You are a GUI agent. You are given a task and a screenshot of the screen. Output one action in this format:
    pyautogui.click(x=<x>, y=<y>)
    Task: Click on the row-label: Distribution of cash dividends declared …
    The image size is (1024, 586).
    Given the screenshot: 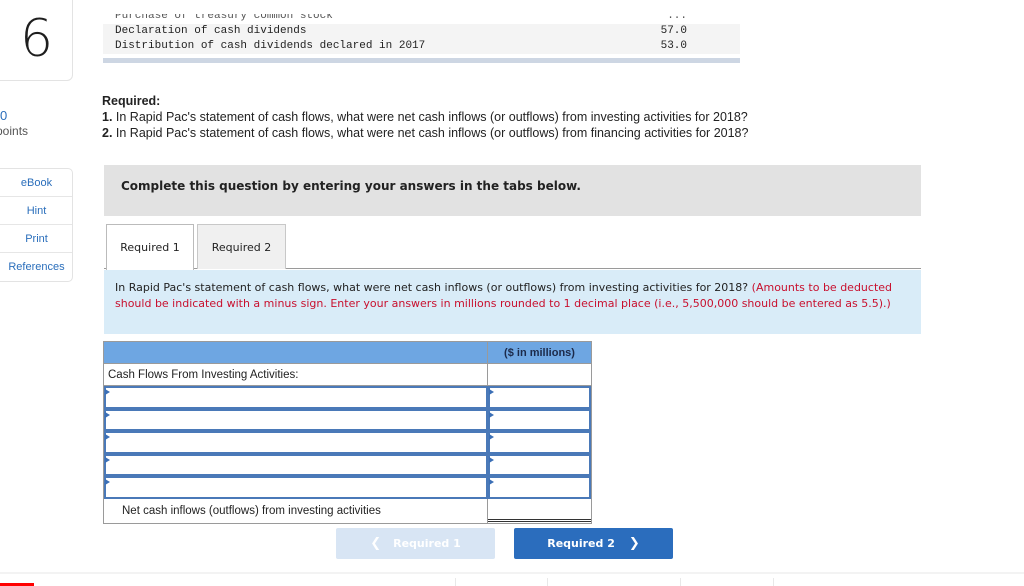 What is the action you would take?
    pyautogui.click(x=270, y=46)
    